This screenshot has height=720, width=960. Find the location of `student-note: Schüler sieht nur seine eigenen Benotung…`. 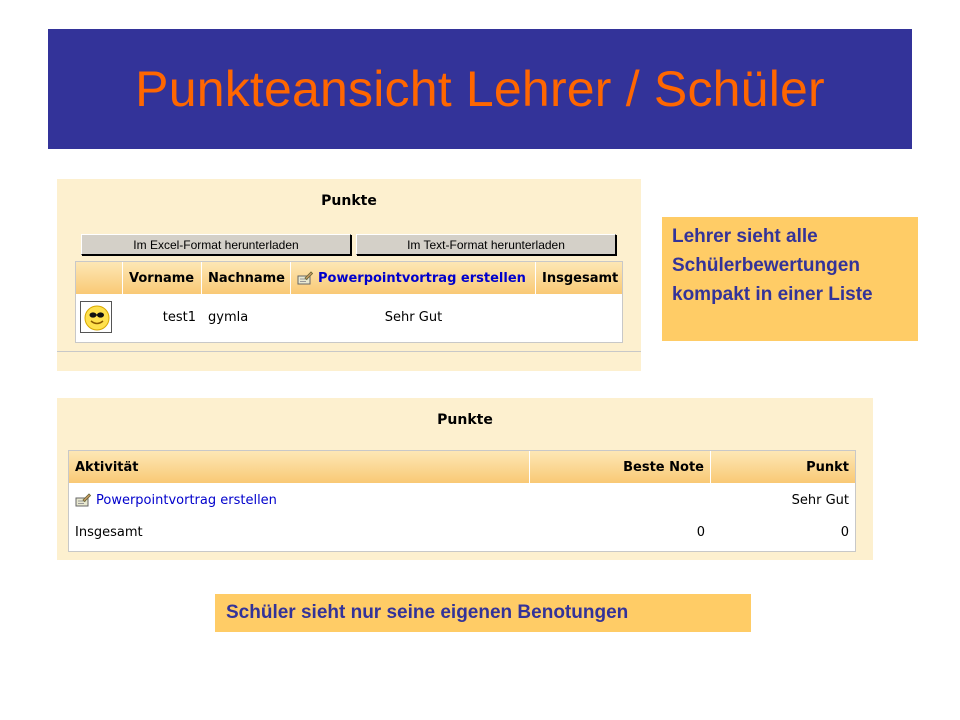

student-note: Schüler sieht nur seine eigenen Benotung… is located at coordinates (483, 613).